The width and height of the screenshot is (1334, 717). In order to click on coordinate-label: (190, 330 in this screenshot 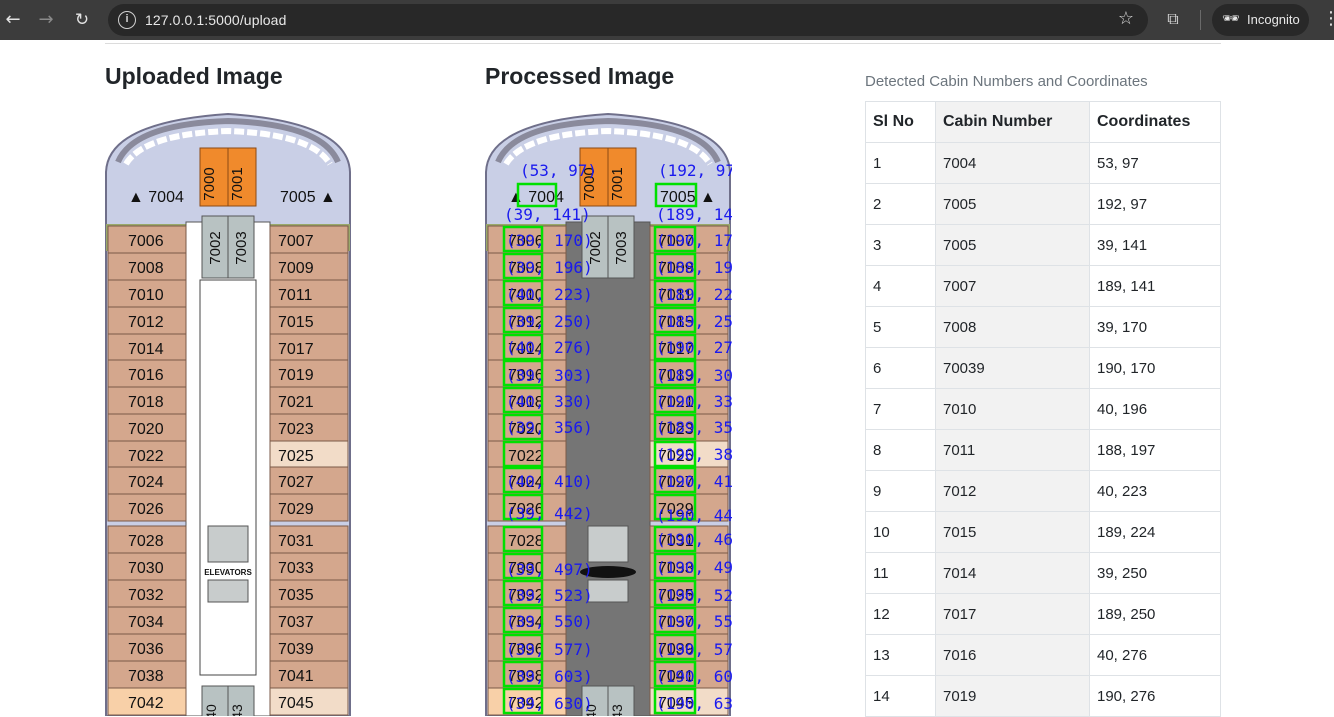, I will do `click(694, 401)`.